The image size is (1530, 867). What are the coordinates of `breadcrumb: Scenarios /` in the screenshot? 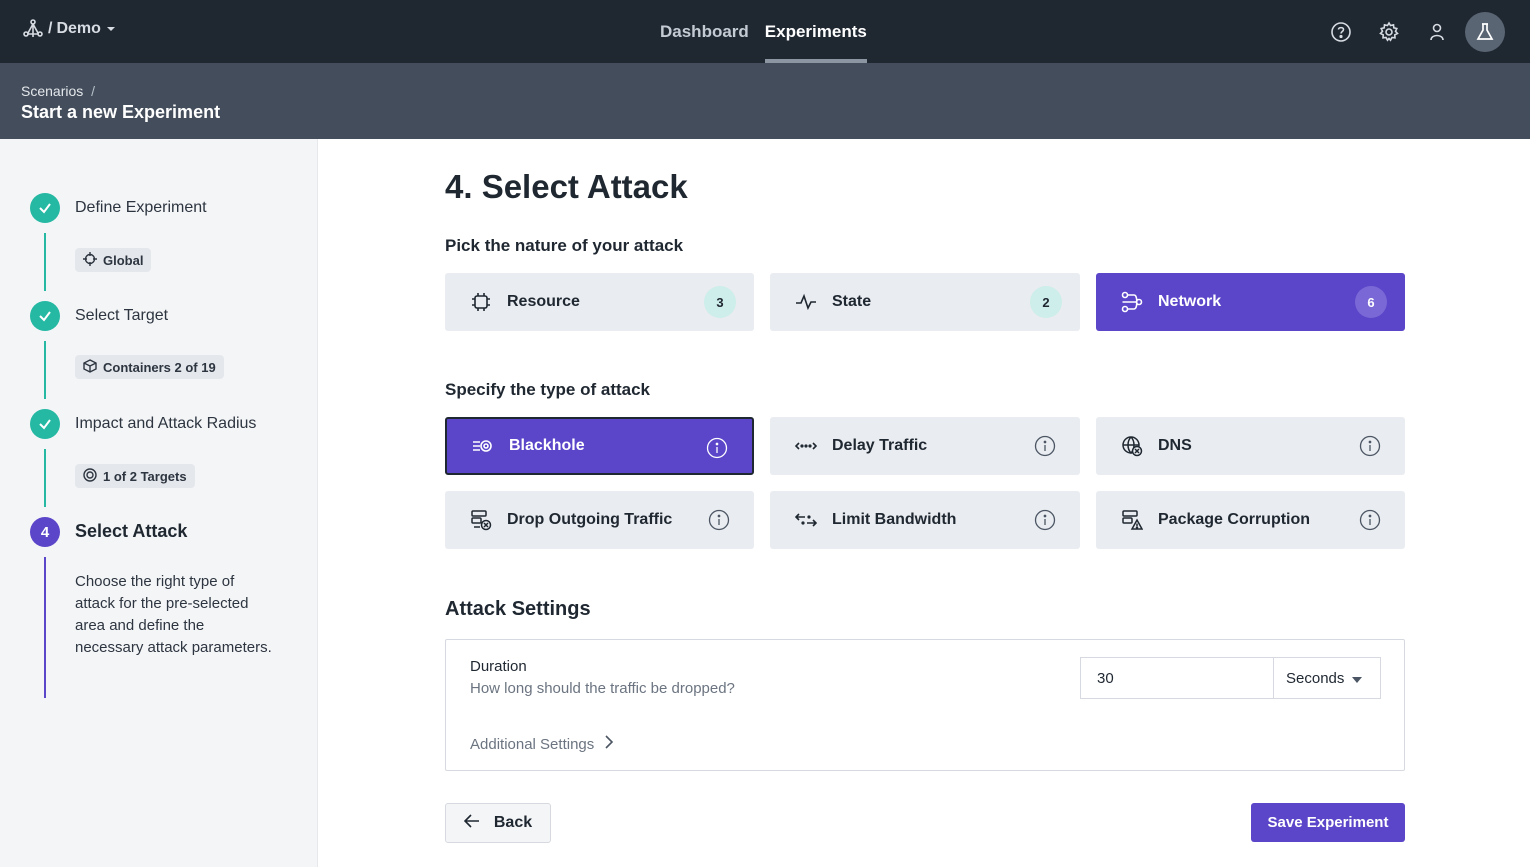 It's located at (58, 91).